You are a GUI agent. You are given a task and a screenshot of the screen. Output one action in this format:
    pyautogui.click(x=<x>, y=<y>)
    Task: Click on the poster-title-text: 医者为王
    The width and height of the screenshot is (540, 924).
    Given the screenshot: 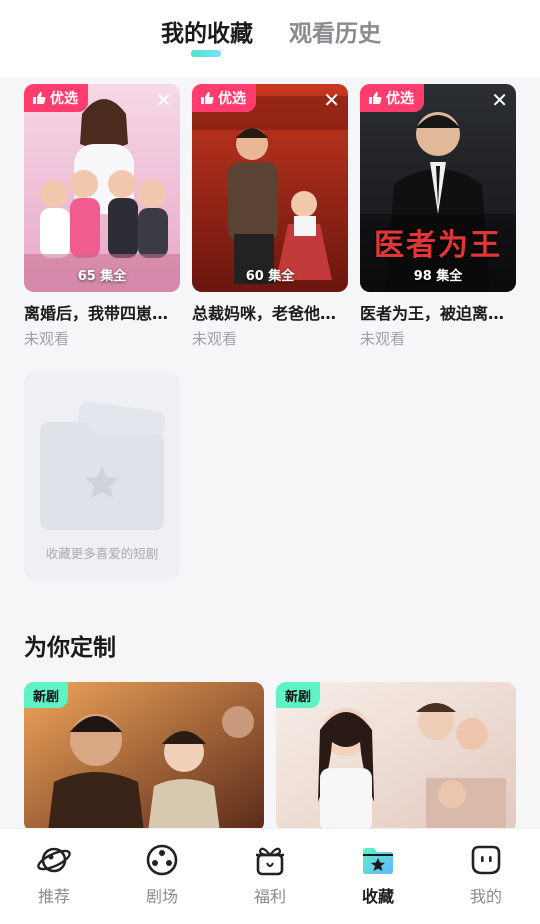 What is the action you would take?
    pyautogui.click(x=438, y=245)
    